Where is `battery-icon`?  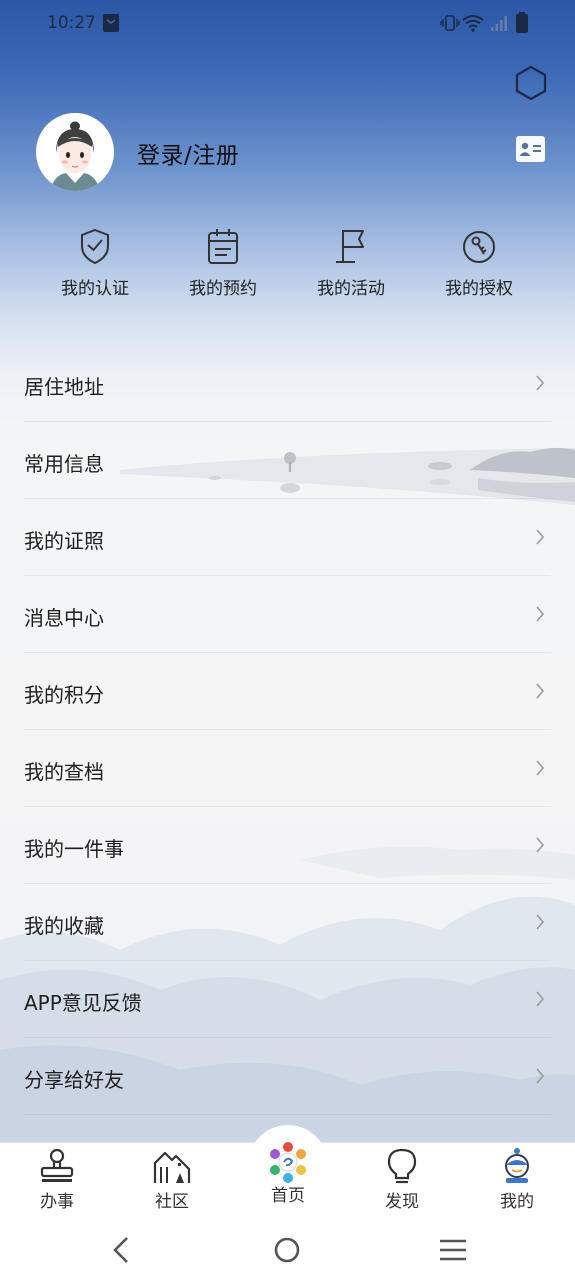
battery-icon is located at coordinates (522, 22).